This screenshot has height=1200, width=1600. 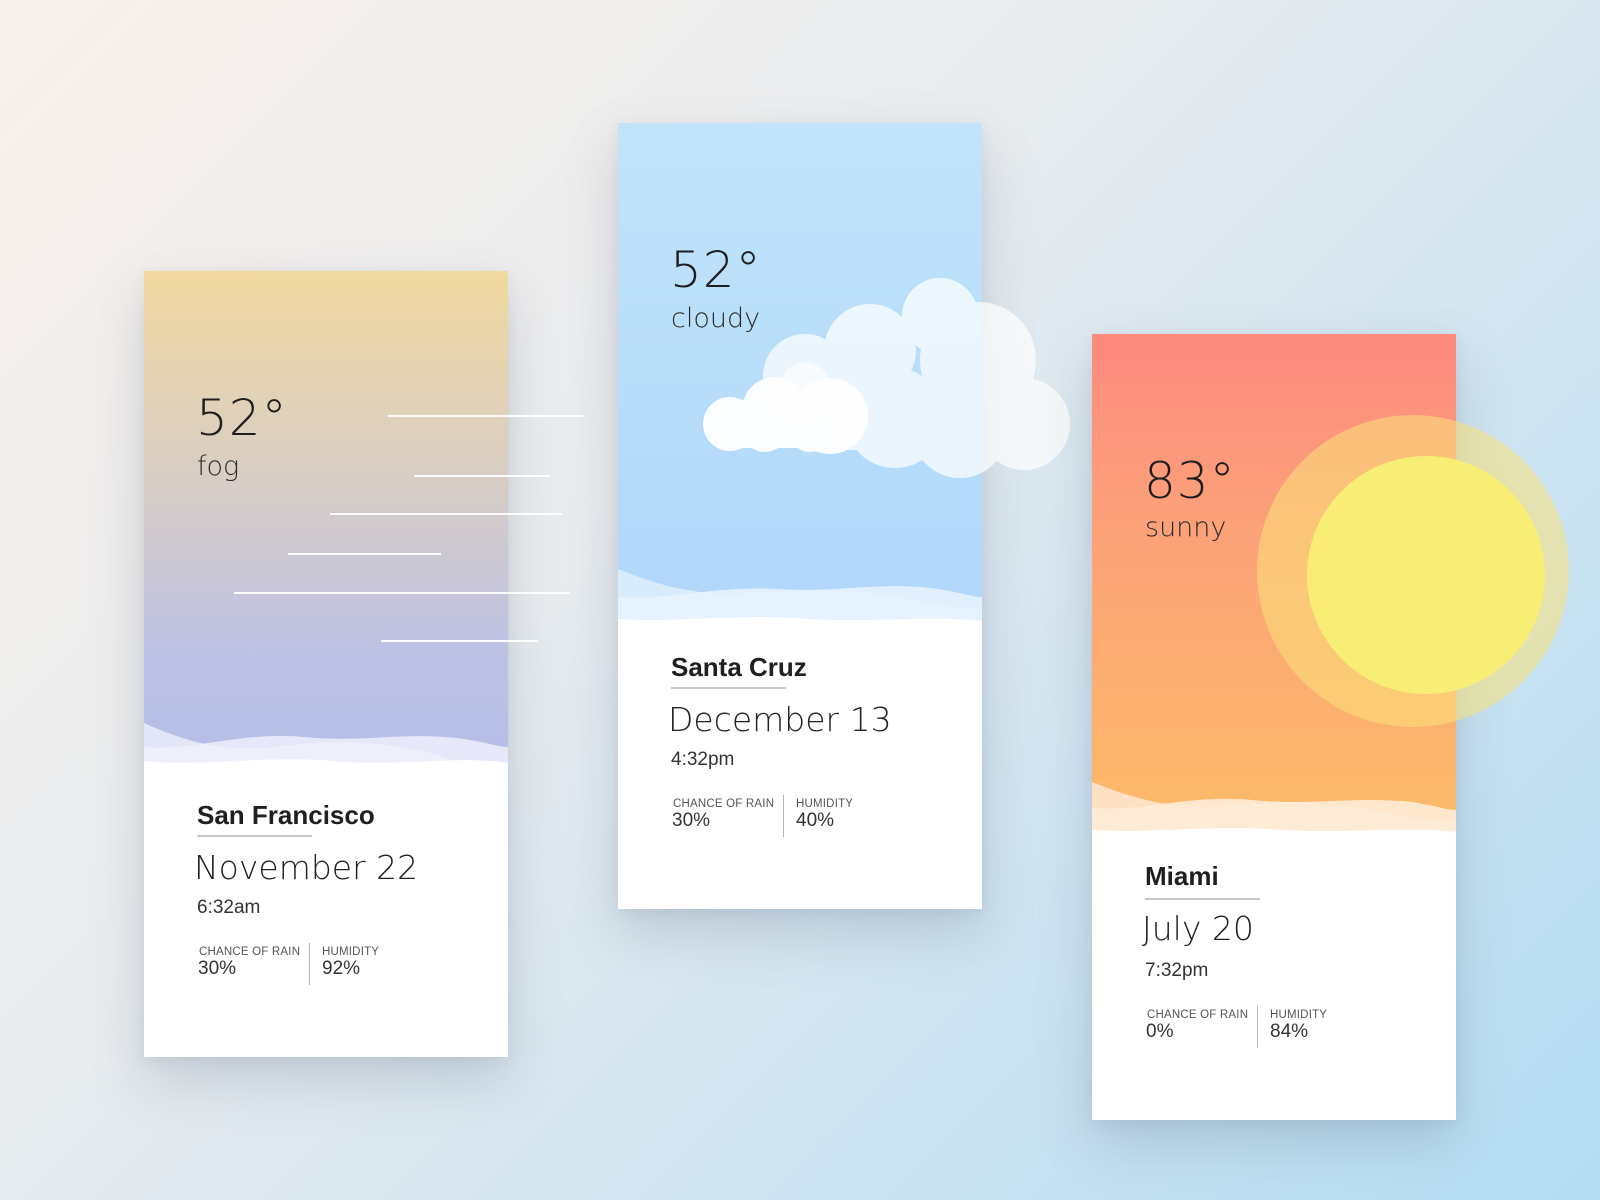 What do you see at coordinates (286, 815) in the screenshot?
I see `city-name: San Francisco` at bounding box center [286, 815].